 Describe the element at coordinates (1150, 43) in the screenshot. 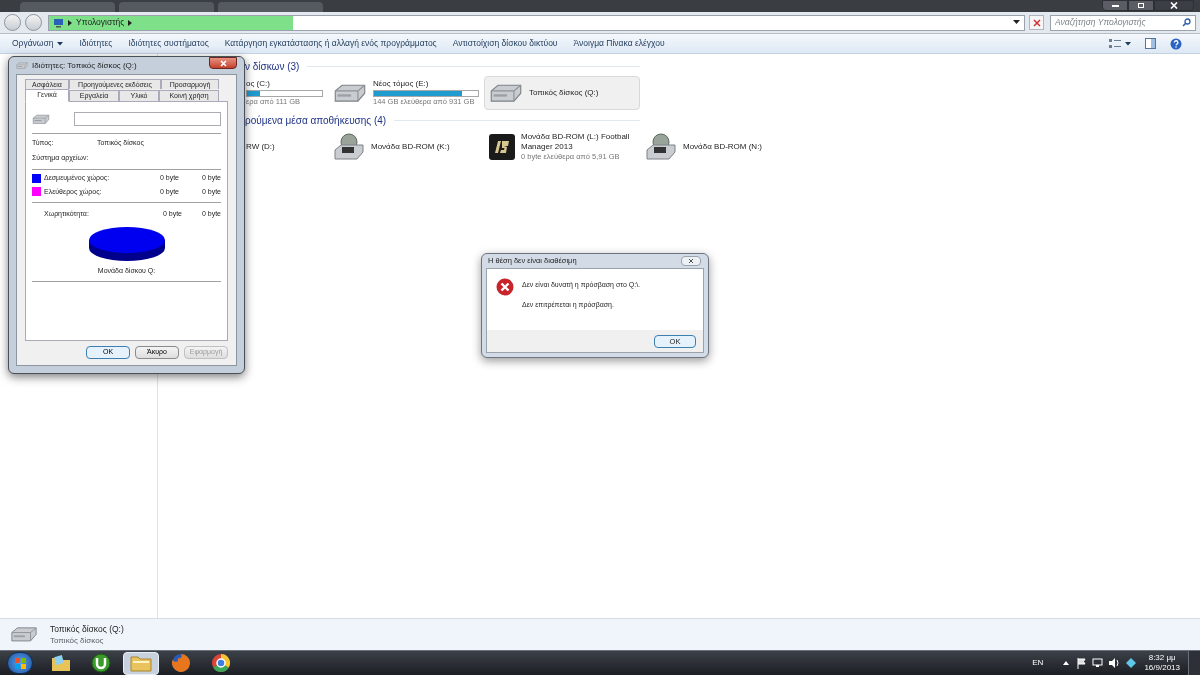

I see `preview-pane-icon` at that location.